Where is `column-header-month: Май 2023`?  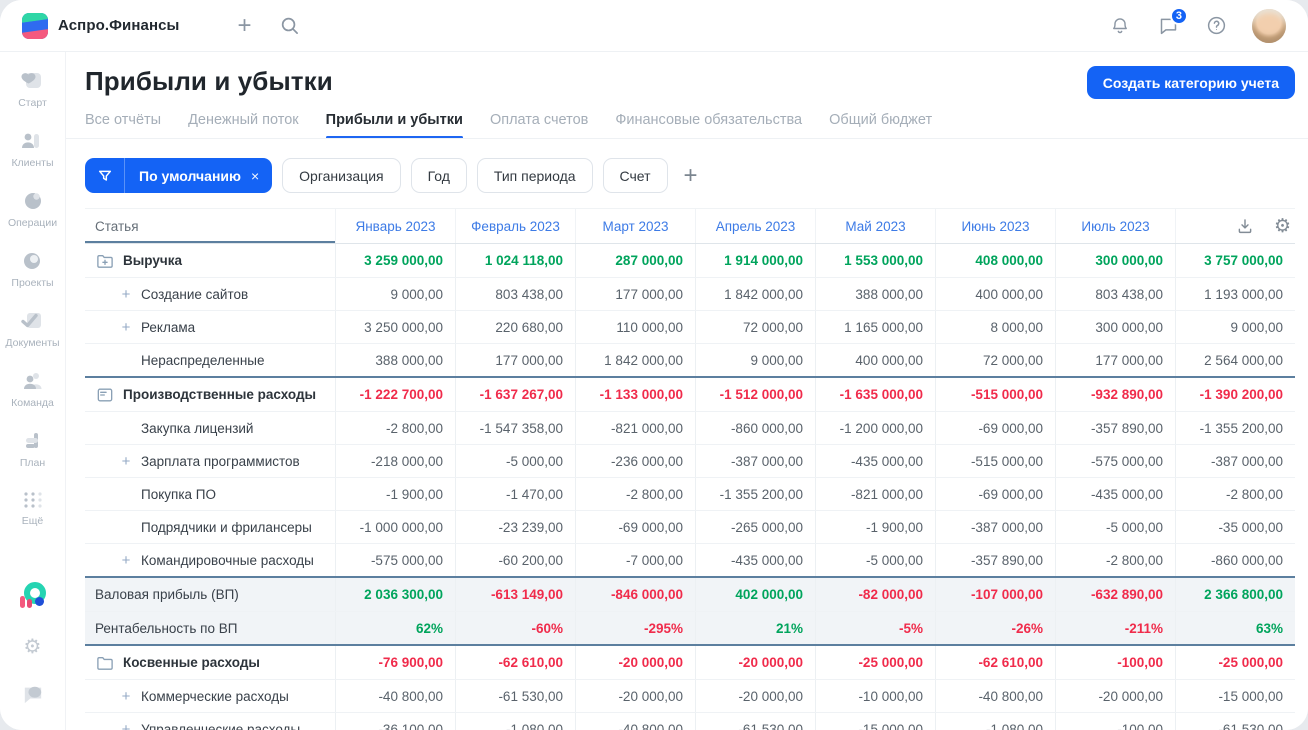
column-header-month: Май 2023 is located at coordinates (875, 226).